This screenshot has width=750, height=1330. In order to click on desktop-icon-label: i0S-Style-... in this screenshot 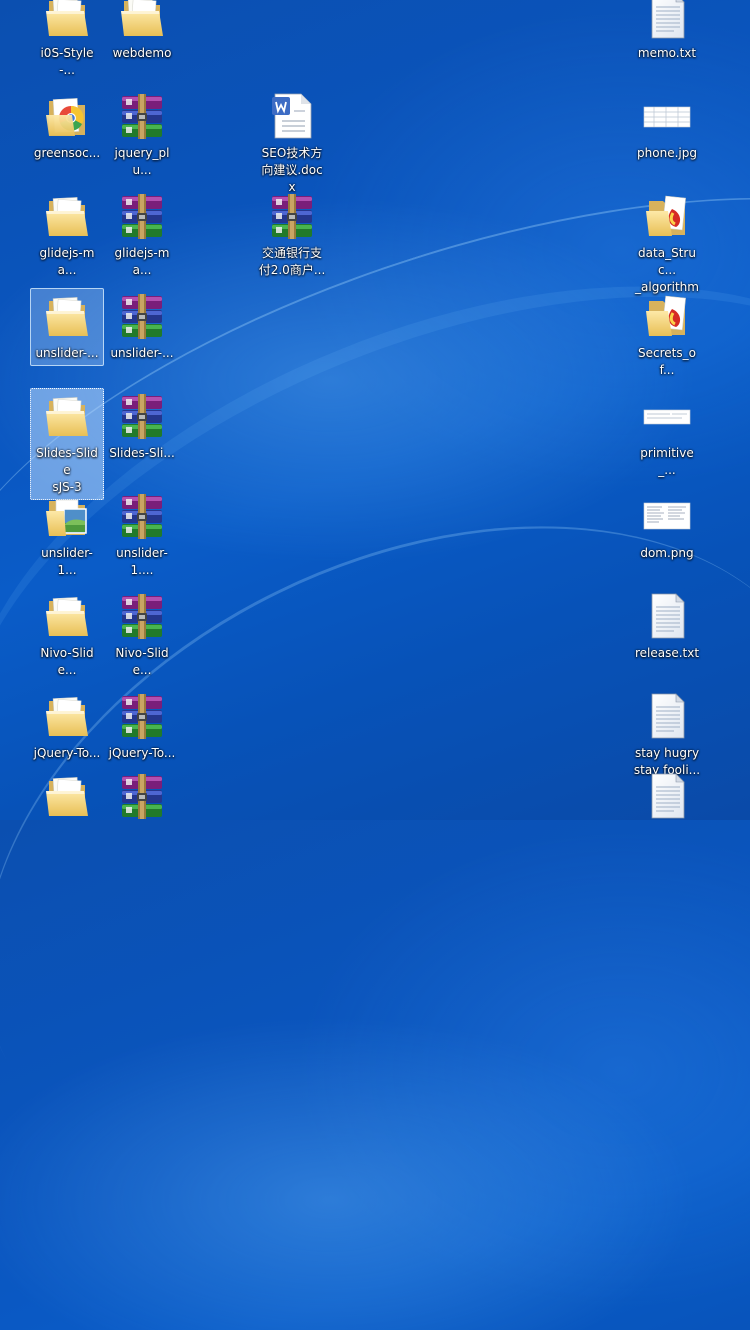, I will do `click(67, 61)`.